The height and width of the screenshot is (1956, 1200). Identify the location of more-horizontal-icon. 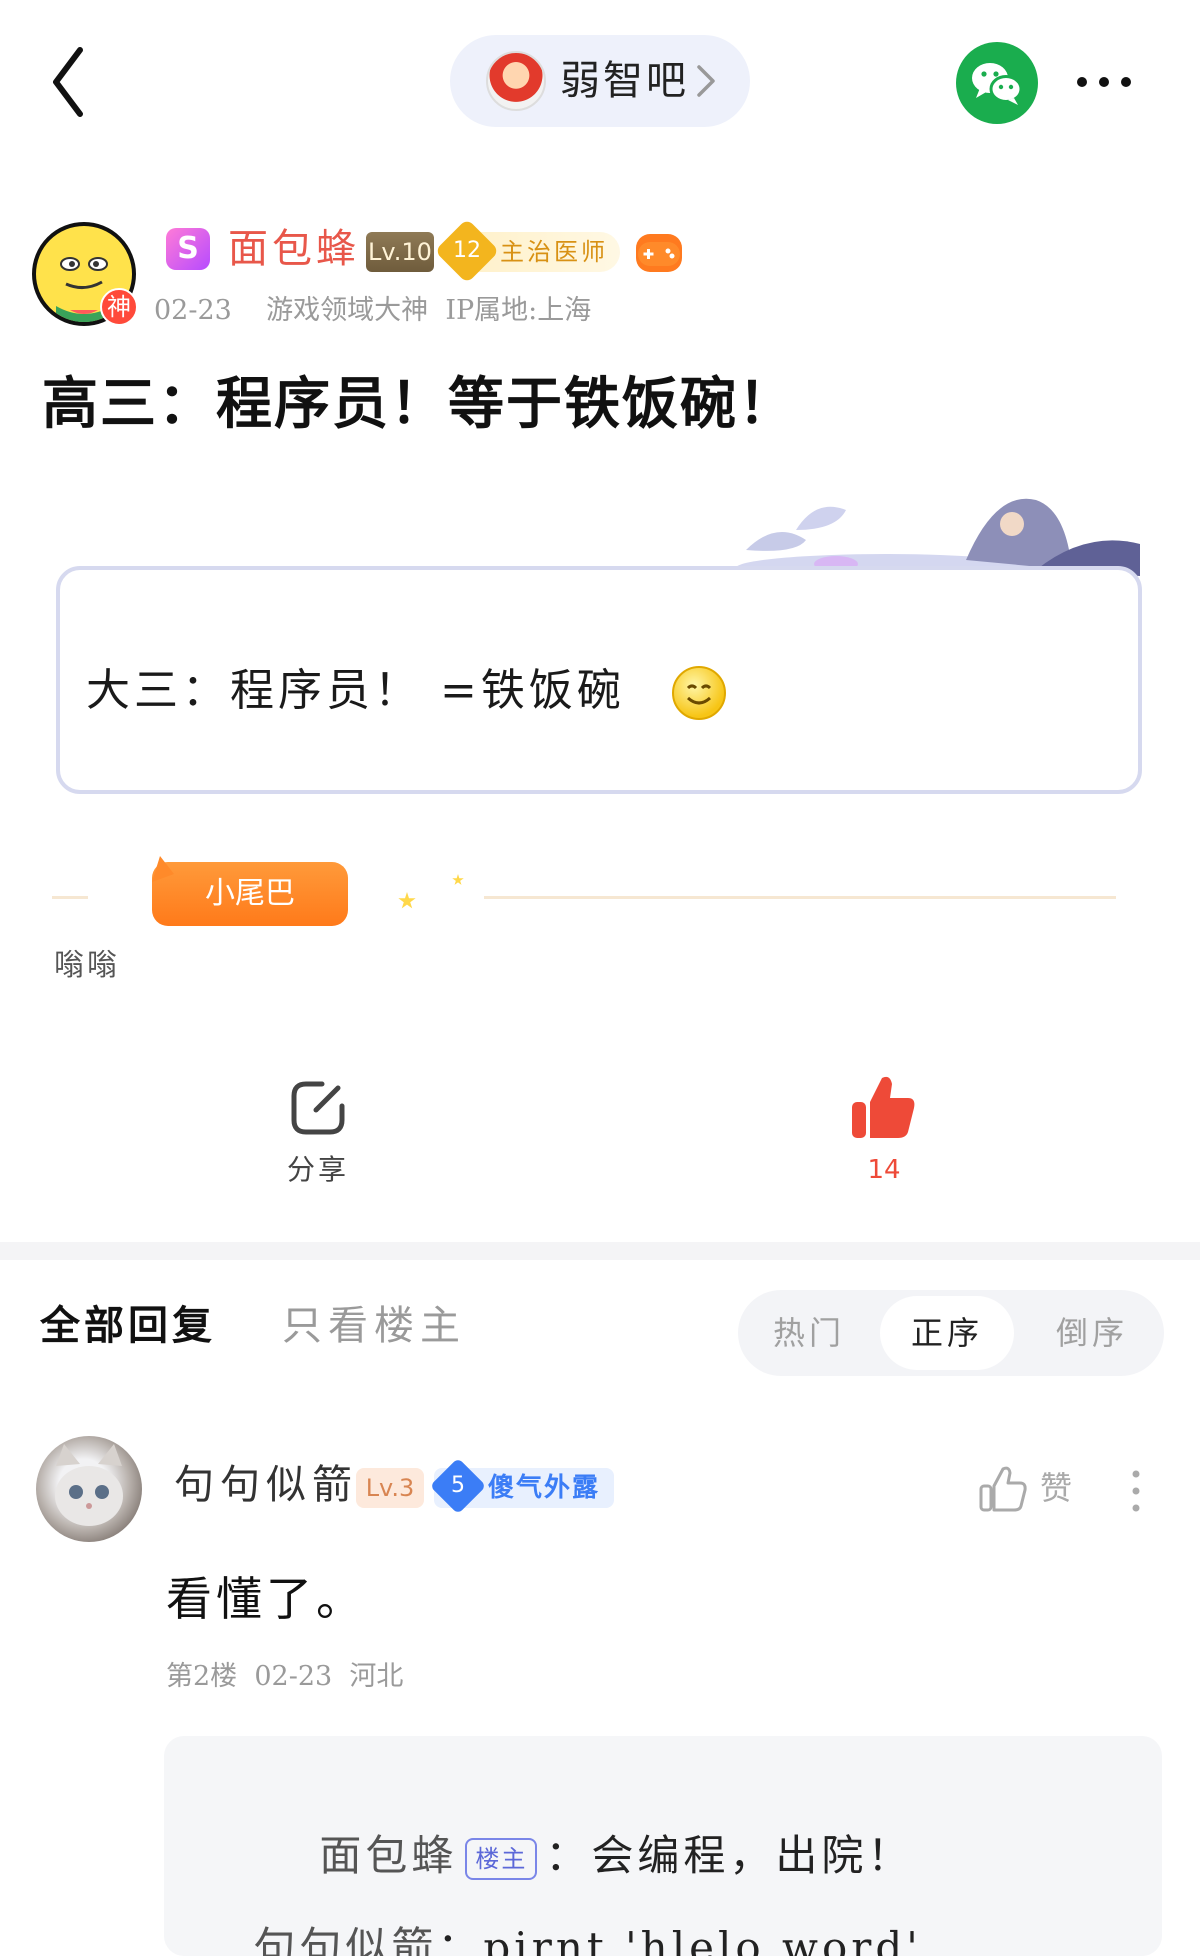
(1104, 82).